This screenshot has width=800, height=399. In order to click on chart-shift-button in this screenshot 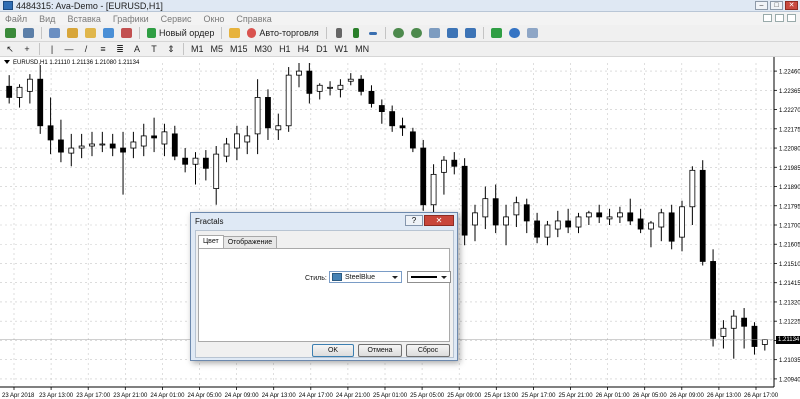, I will do `click(452, 33)`.